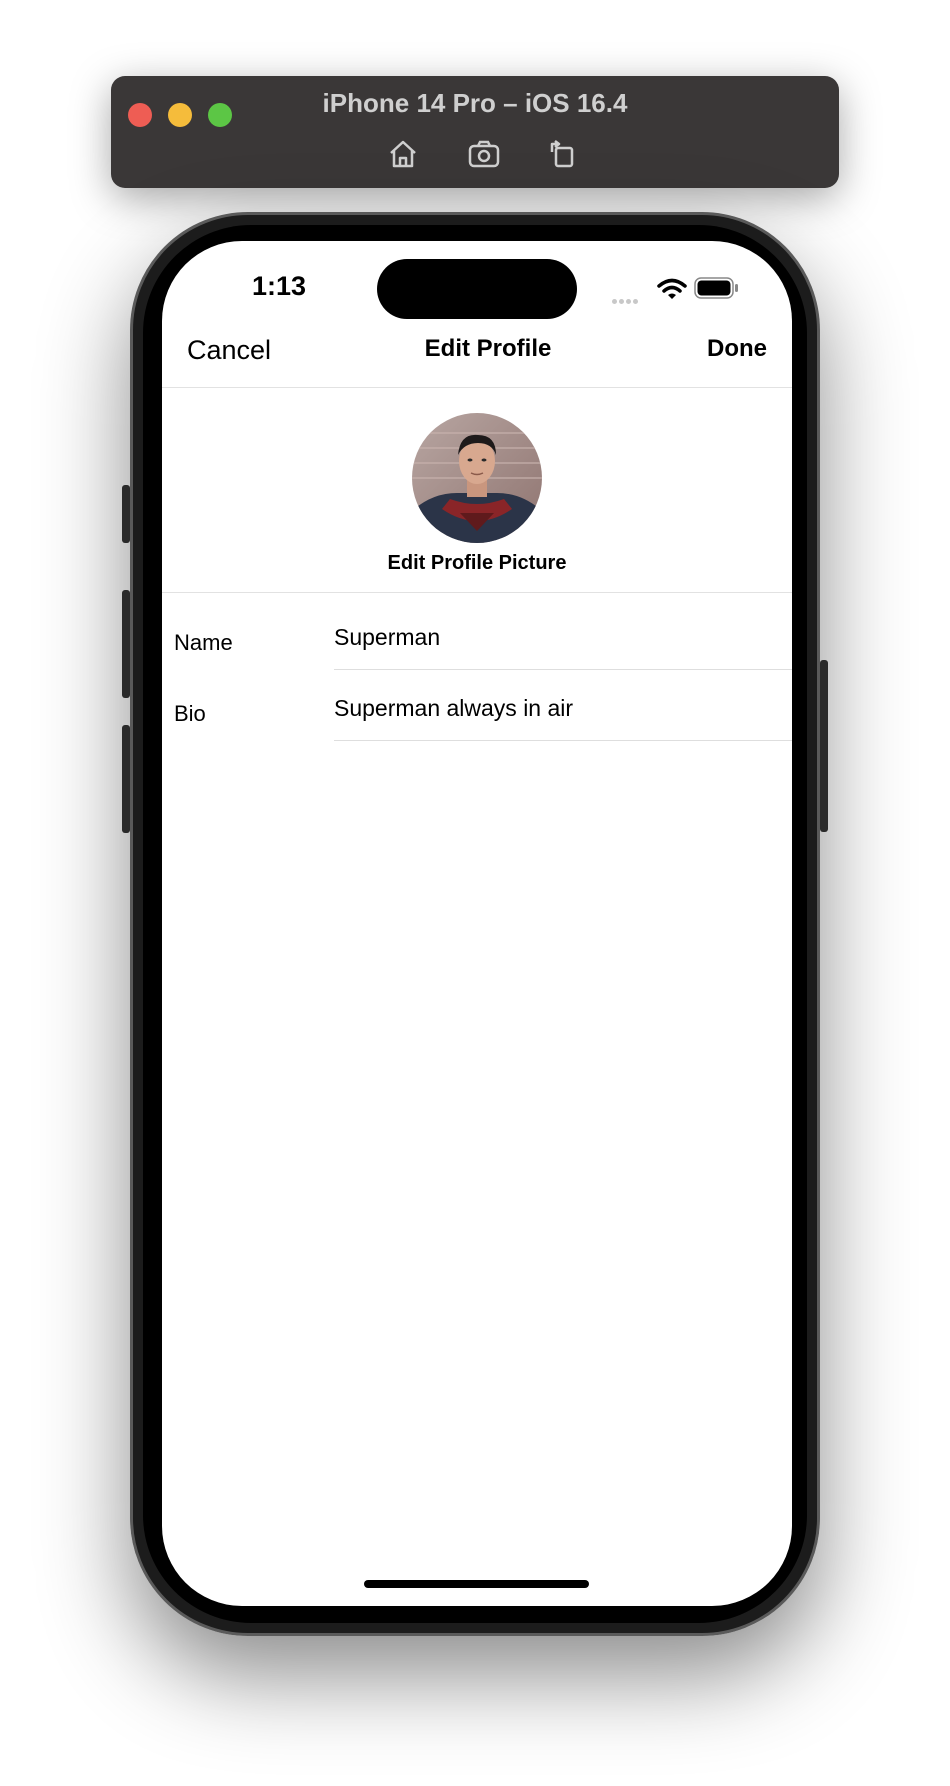  Describe the element at coordinates (563, 740) in the screenshot. I see `bio-field-underline` at that location.